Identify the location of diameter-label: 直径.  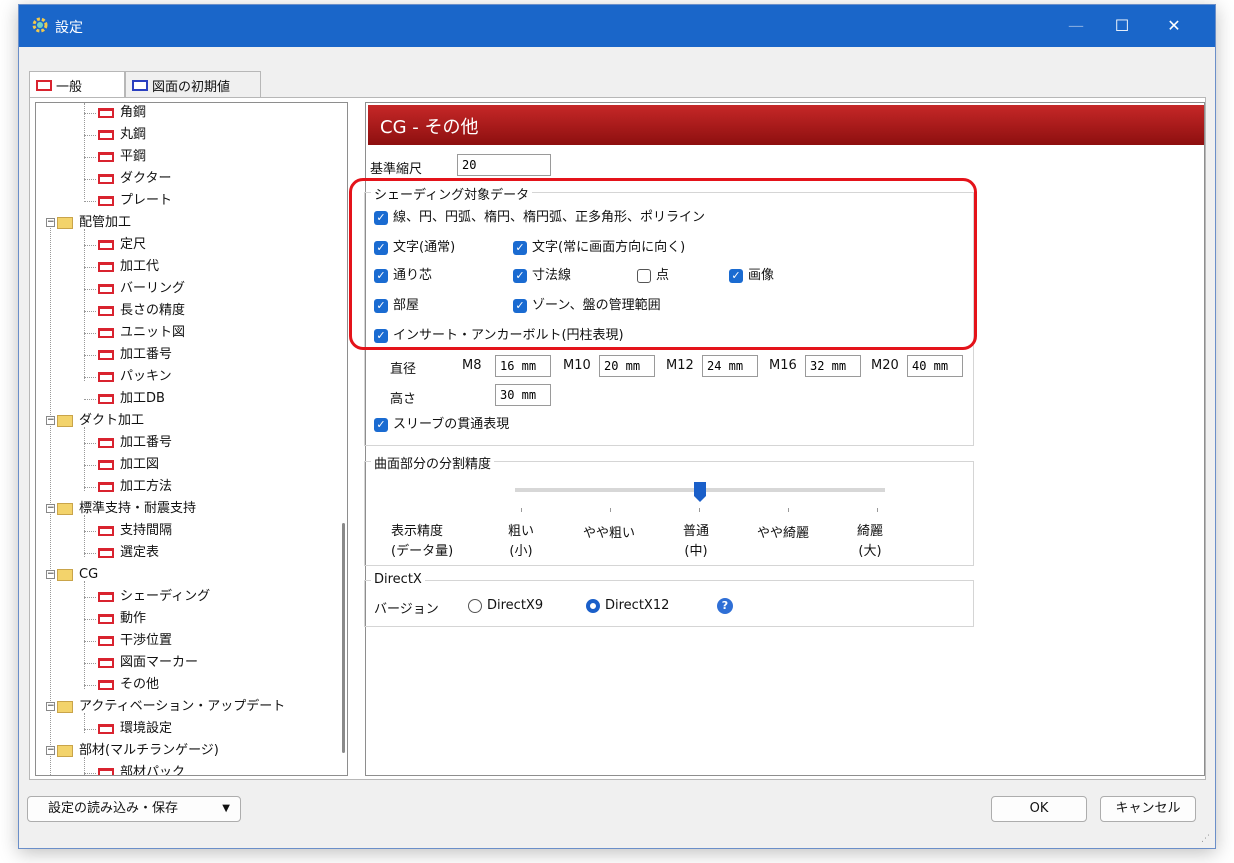
(403, 369).